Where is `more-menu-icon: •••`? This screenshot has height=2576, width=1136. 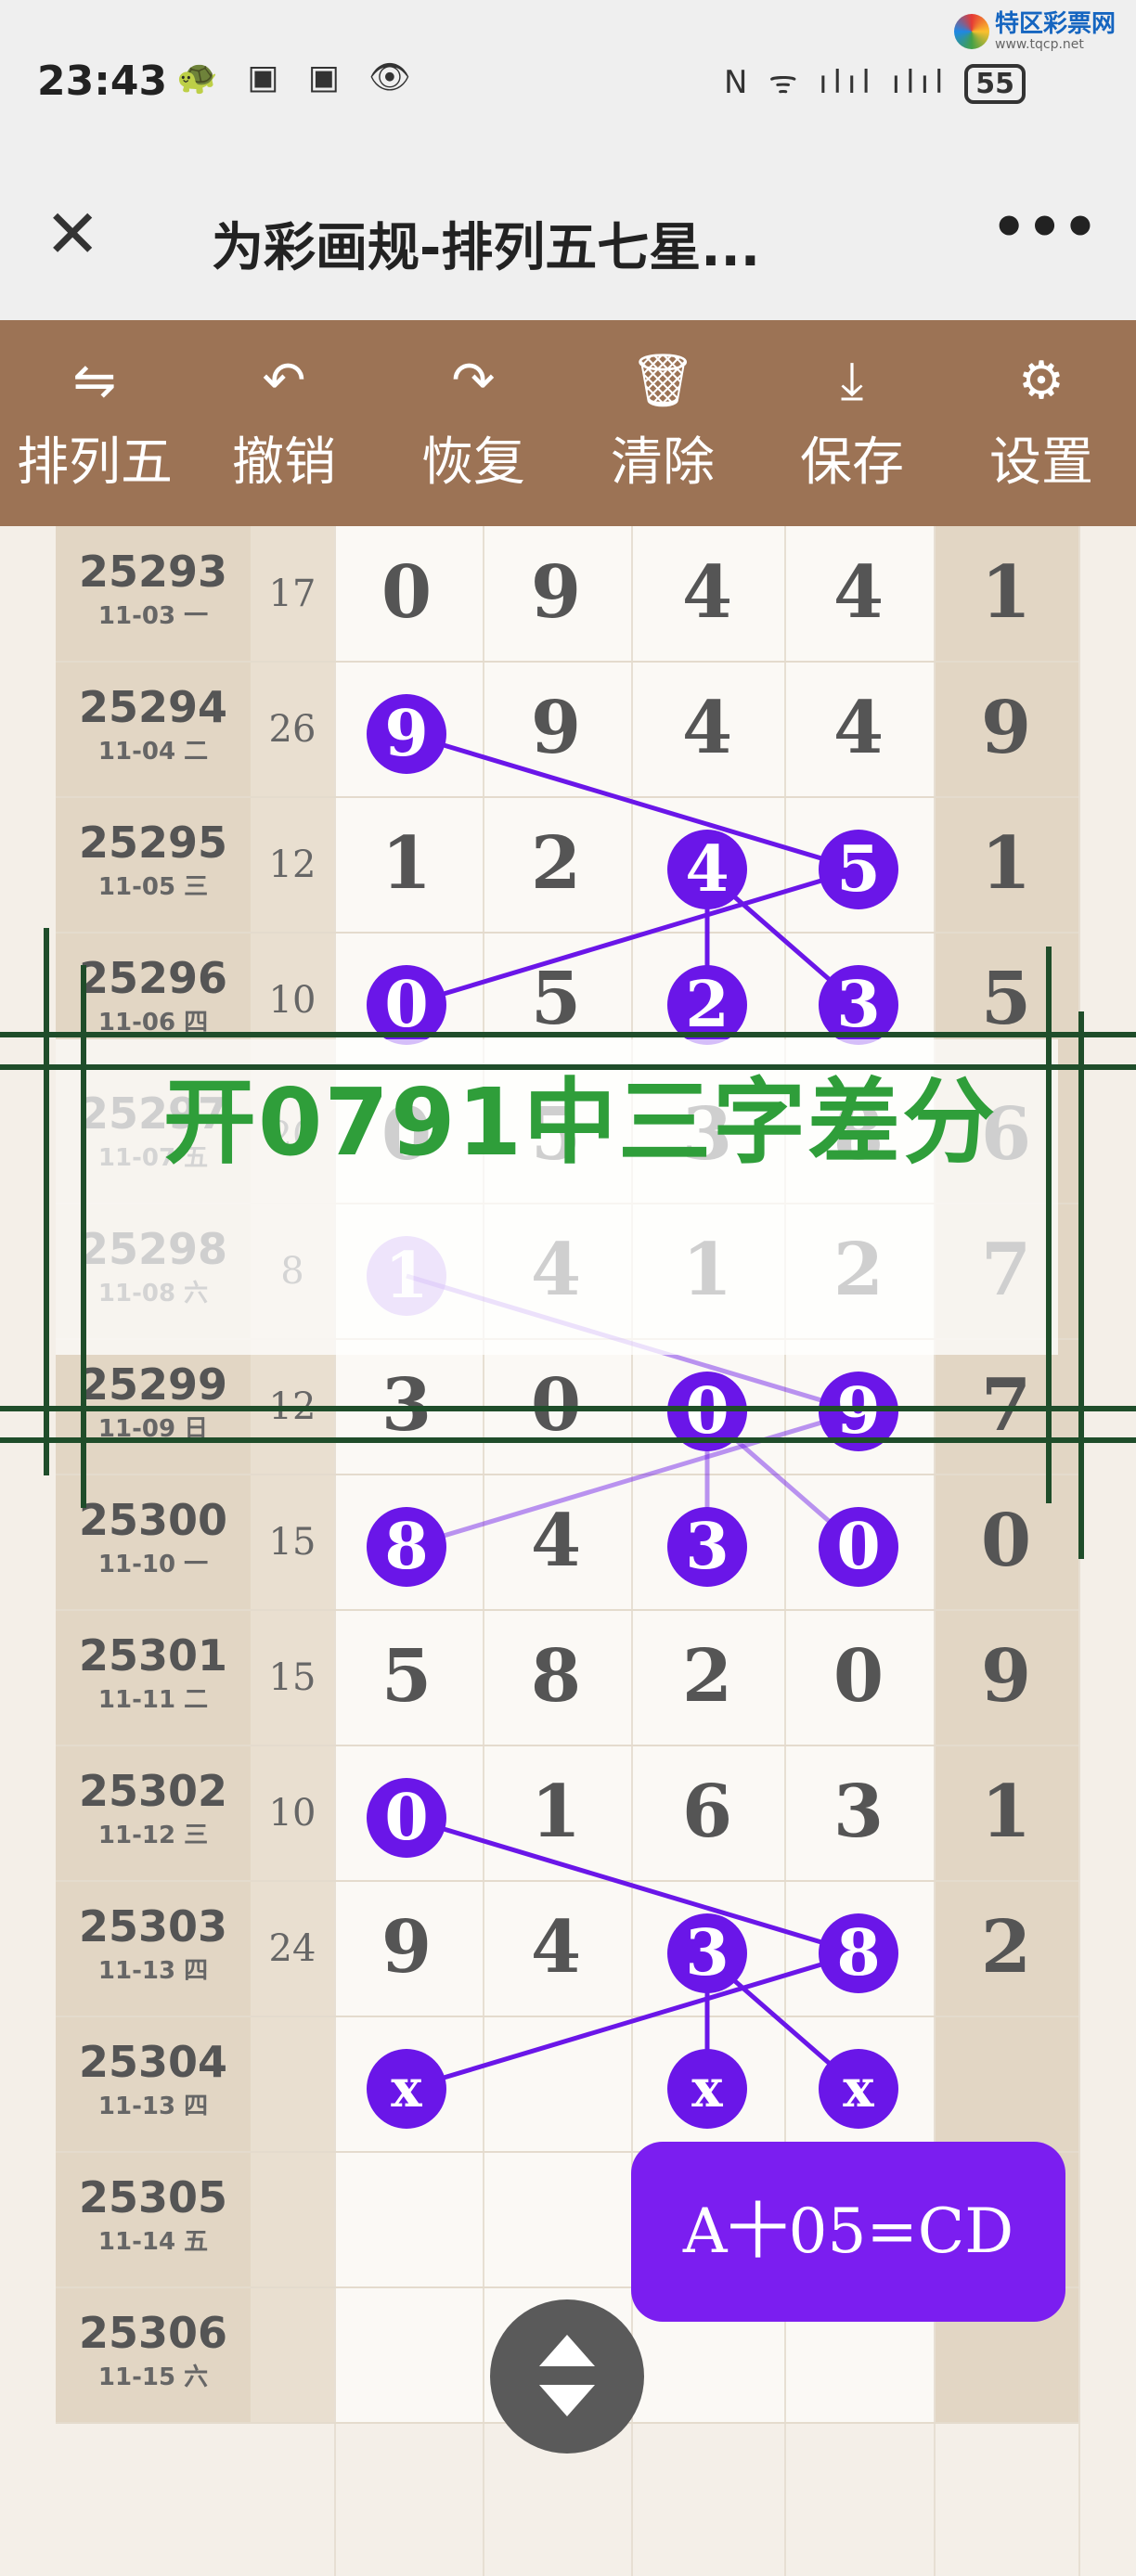 more-menu-icon: ••• is located at coordinates (1044, 228).